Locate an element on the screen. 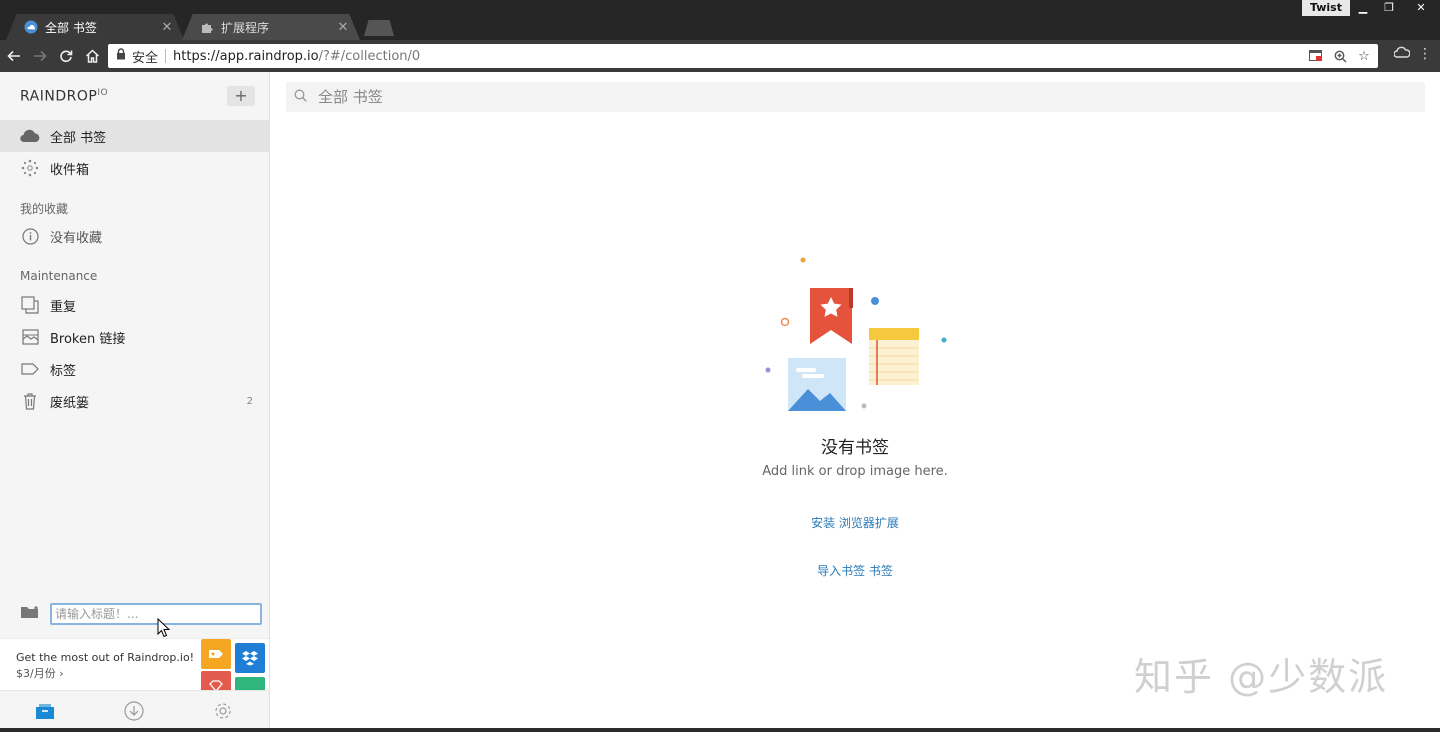 The image size is (1440, 732). import-bookmarks-link: 导入书签 书签 is located at coordinates (855, 570).